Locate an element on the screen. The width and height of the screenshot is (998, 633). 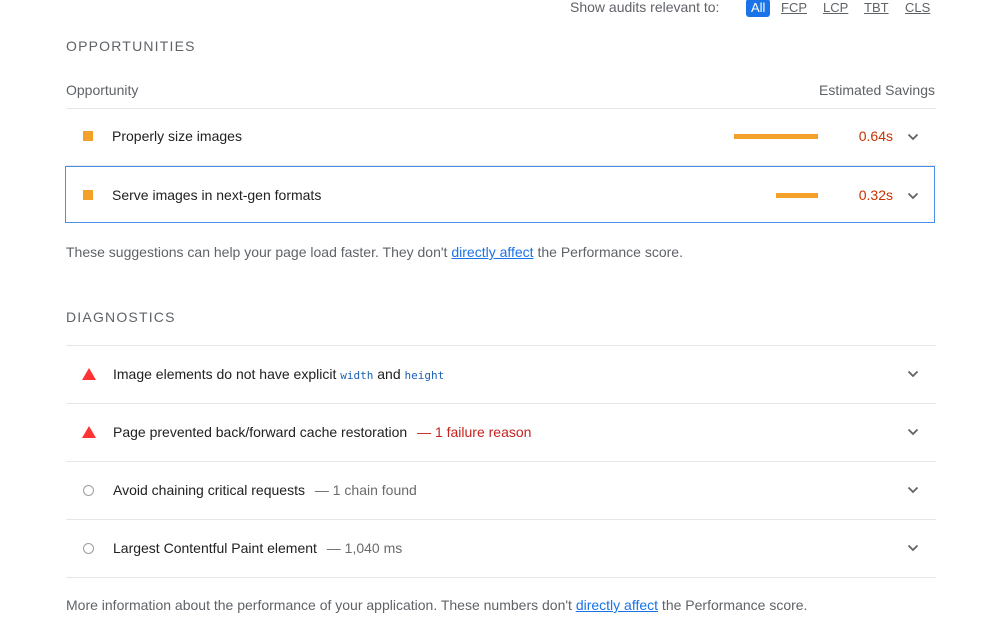
label-text: Avoid chaining critical requests is located at coordinates (209, 490).